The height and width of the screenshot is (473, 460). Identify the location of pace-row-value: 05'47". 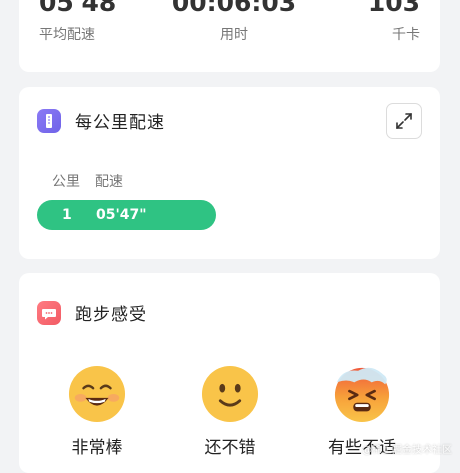
(121, 215).